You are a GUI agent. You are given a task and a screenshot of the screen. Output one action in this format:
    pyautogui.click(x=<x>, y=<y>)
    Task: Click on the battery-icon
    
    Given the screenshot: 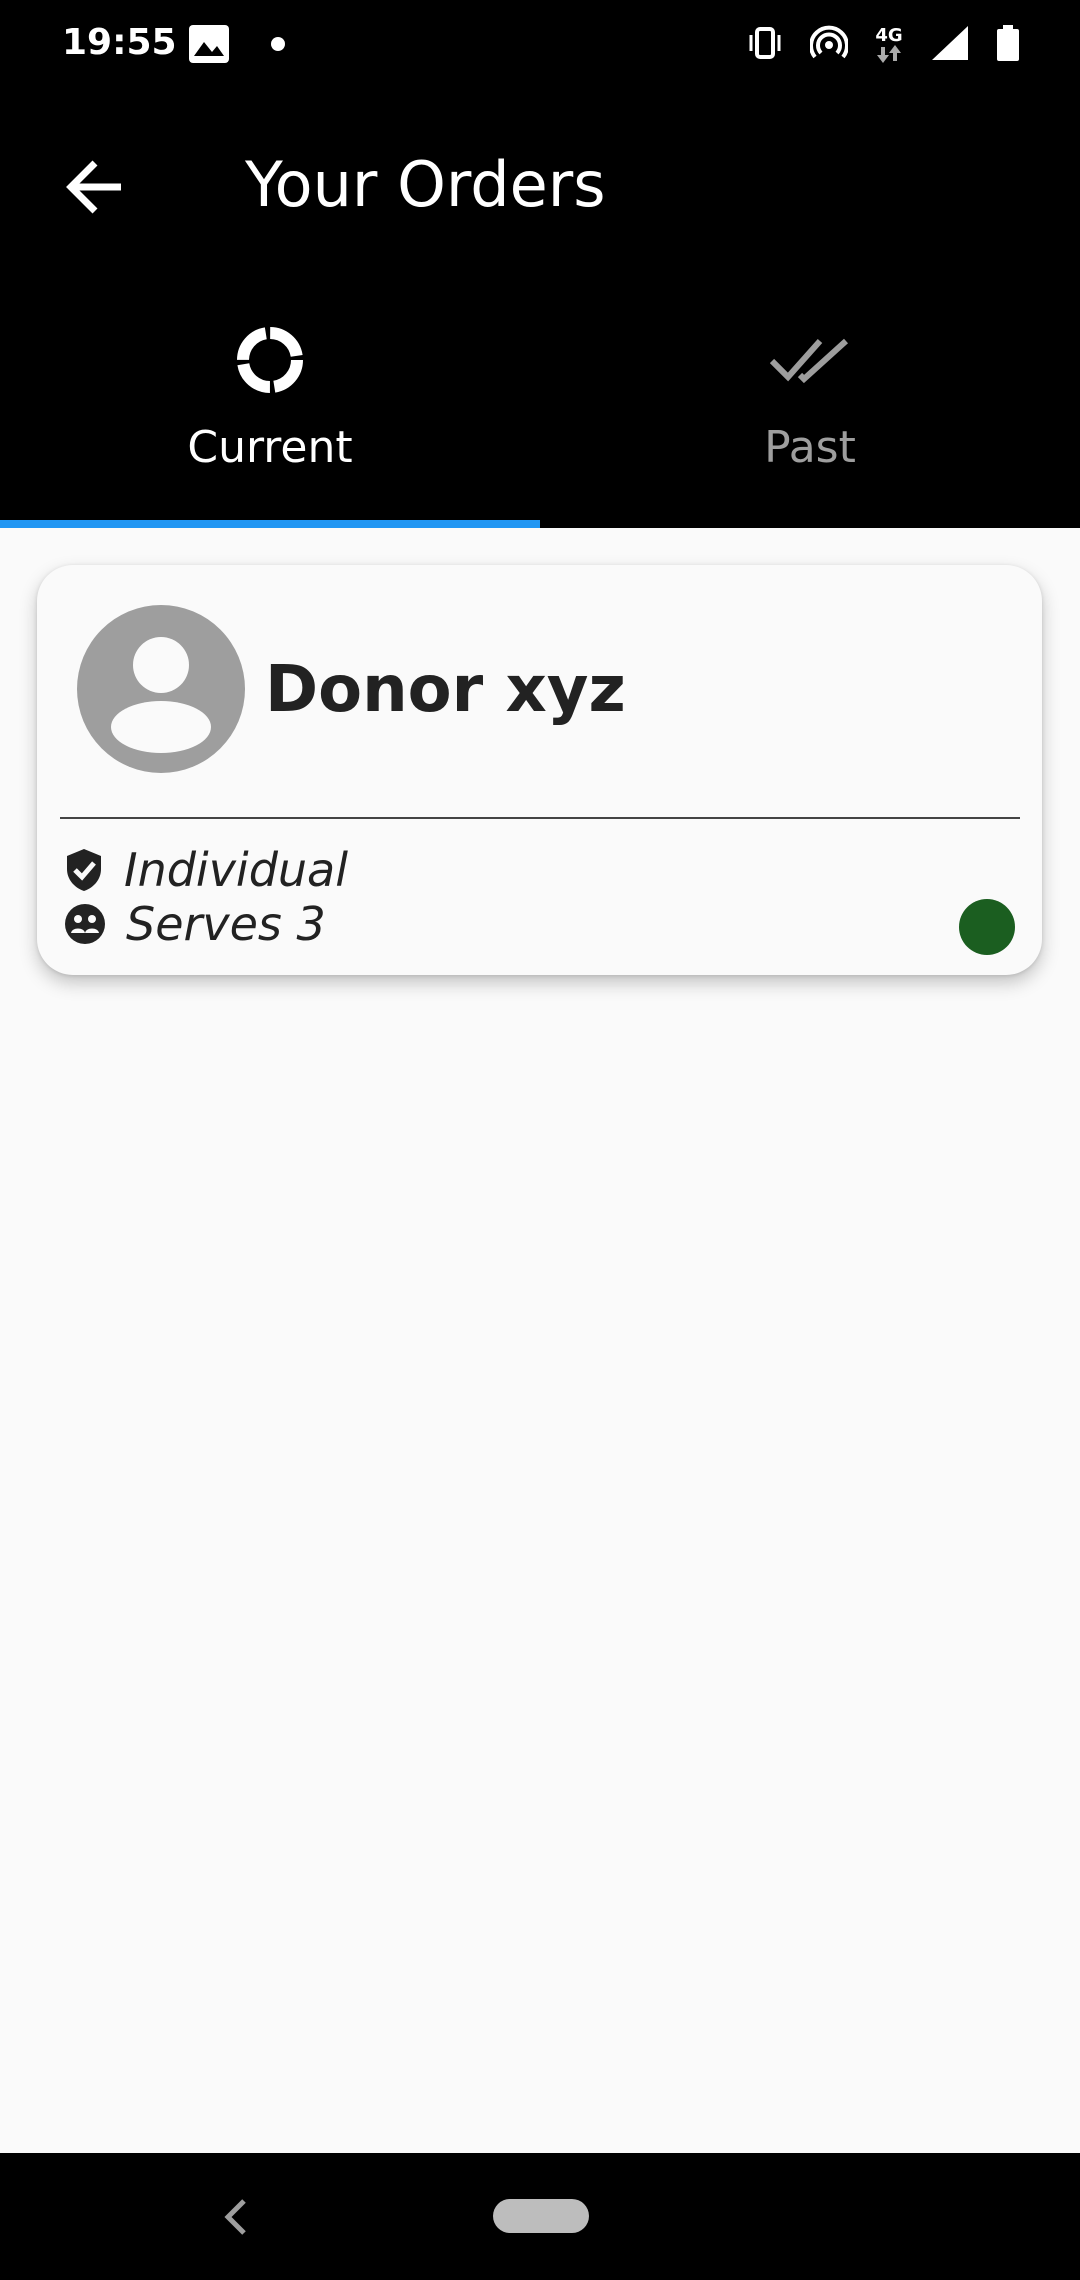 What is the action you would take?
    pyautogui.click(x=1008, y=45)
    